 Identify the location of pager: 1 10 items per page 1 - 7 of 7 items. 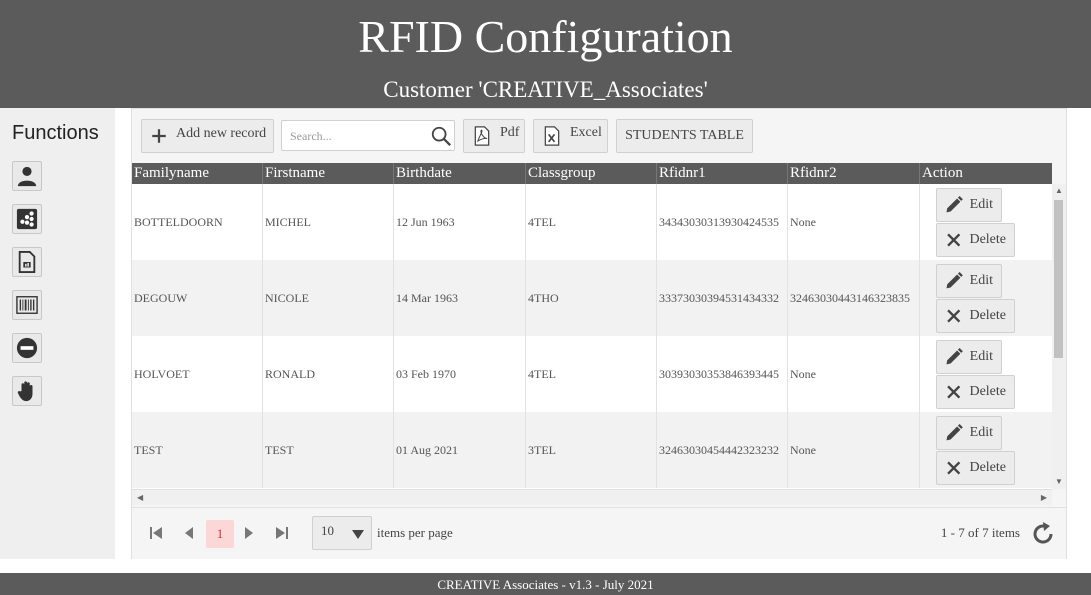
(599, 533).